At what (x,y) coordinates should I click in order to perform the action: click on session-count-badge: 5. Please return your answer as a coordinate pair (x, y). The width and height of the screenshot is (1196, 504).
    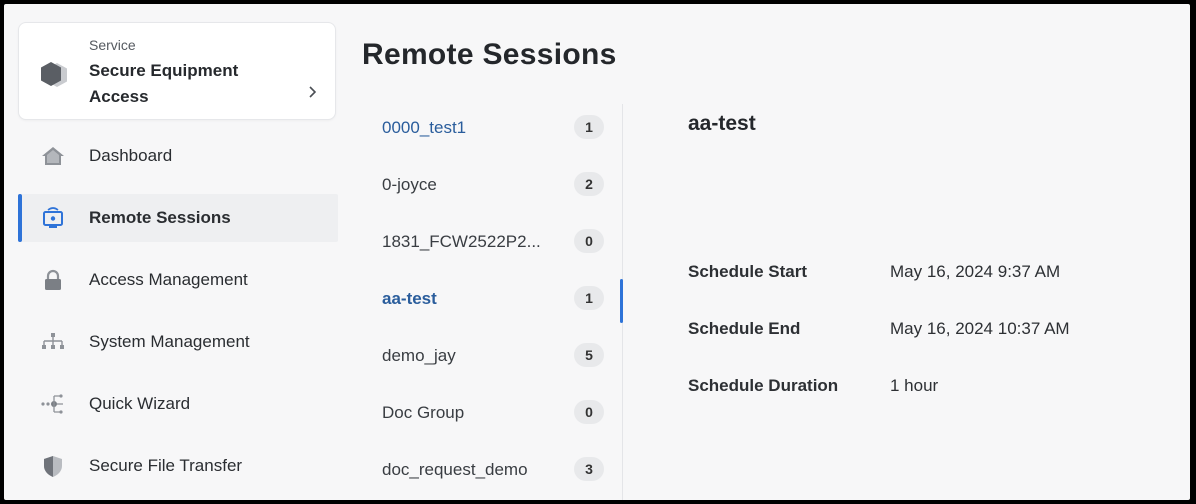
    Looking at the image, I should click on (589, 355).